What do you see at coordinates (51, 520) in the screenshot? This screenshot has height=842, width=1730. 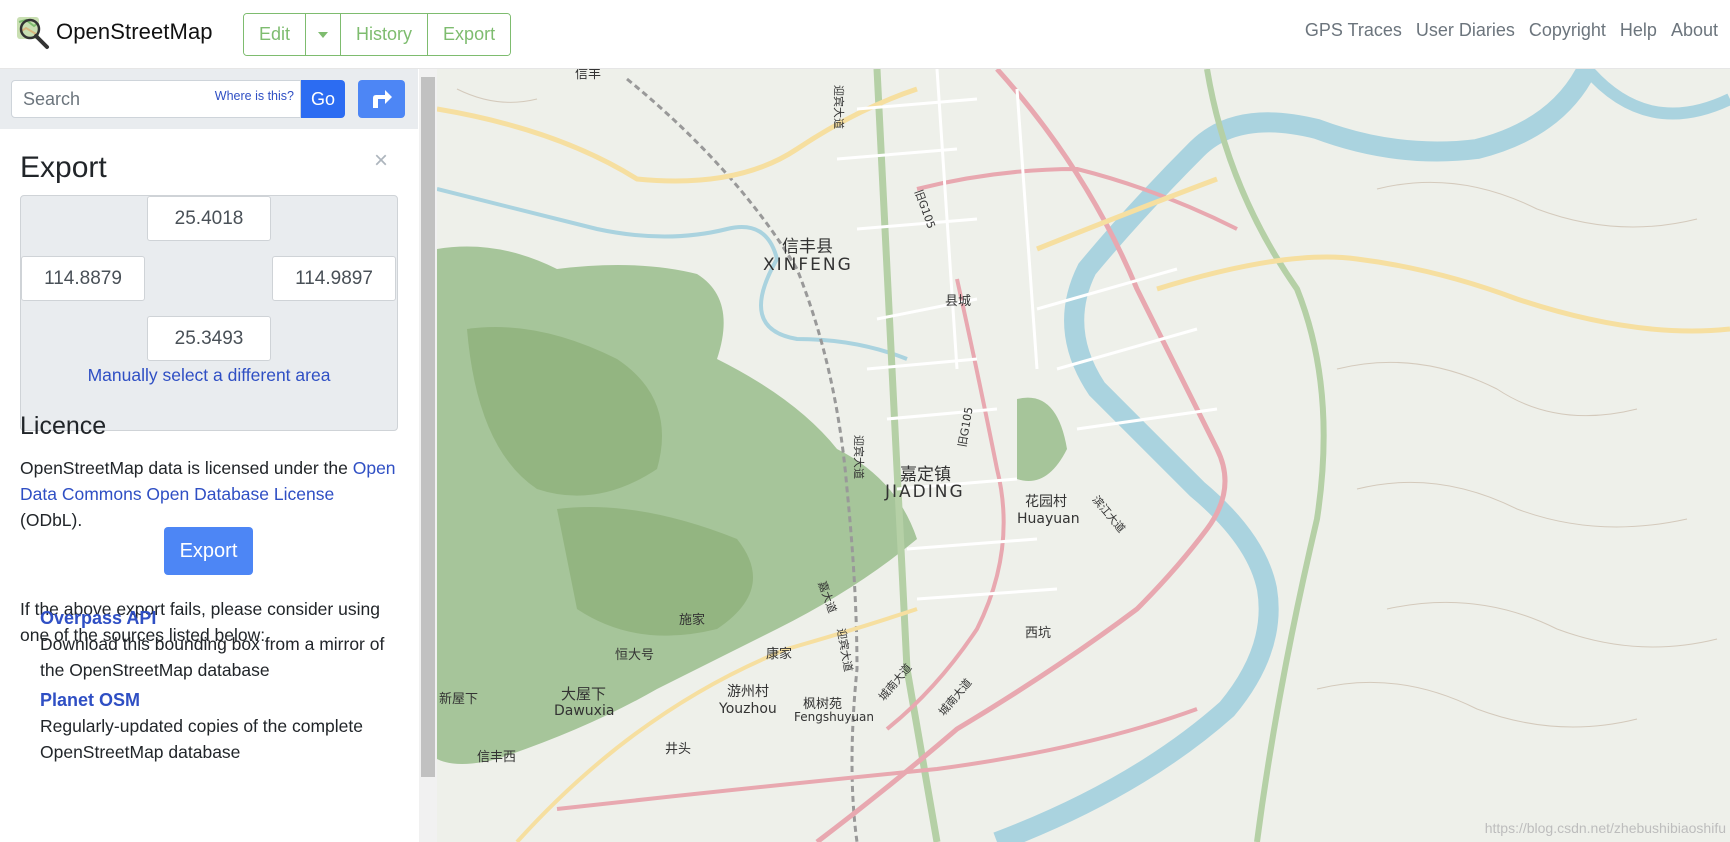 I see `licence-text-post: (ODbL).` at bounding box center [51, 520].